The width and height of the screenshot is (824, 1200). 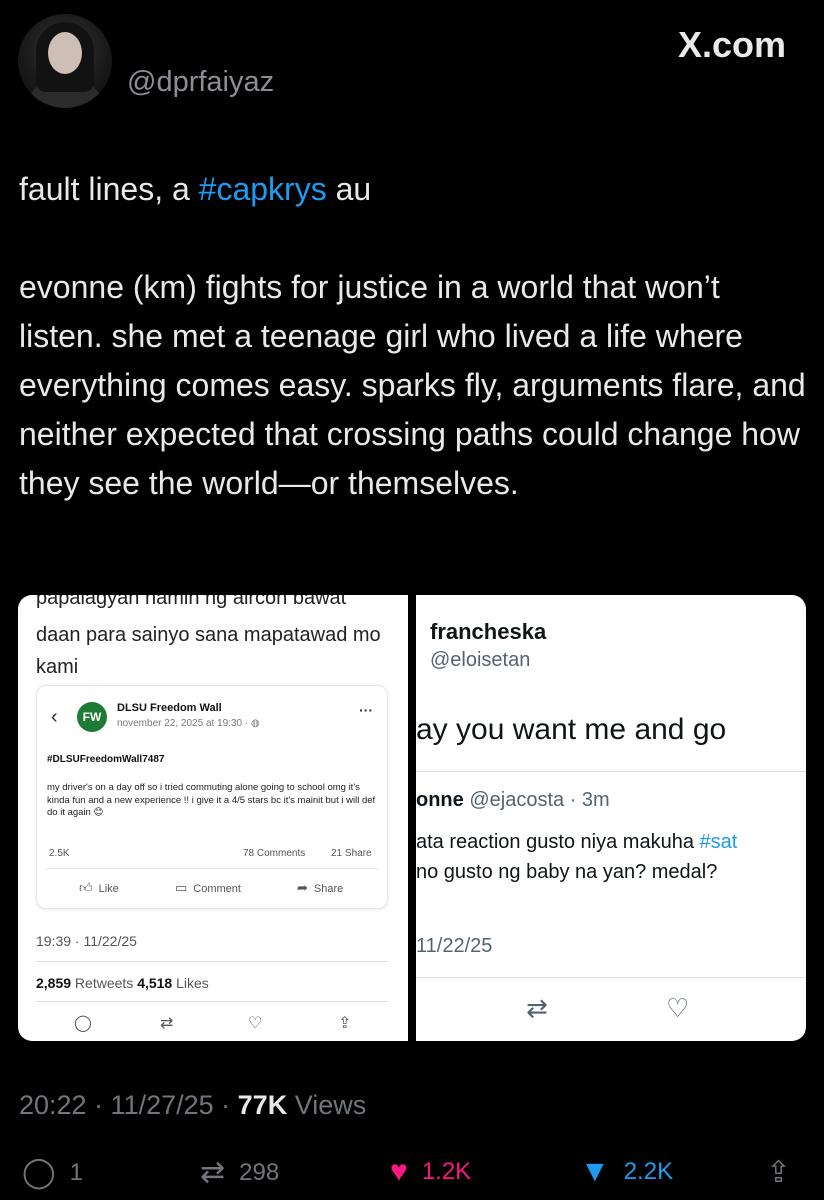 What do you see at coordinates (412, 65) in the screenshot?
I see `tweet-header: @dprfaiyaz X.com` at bounding box center [412, 65].